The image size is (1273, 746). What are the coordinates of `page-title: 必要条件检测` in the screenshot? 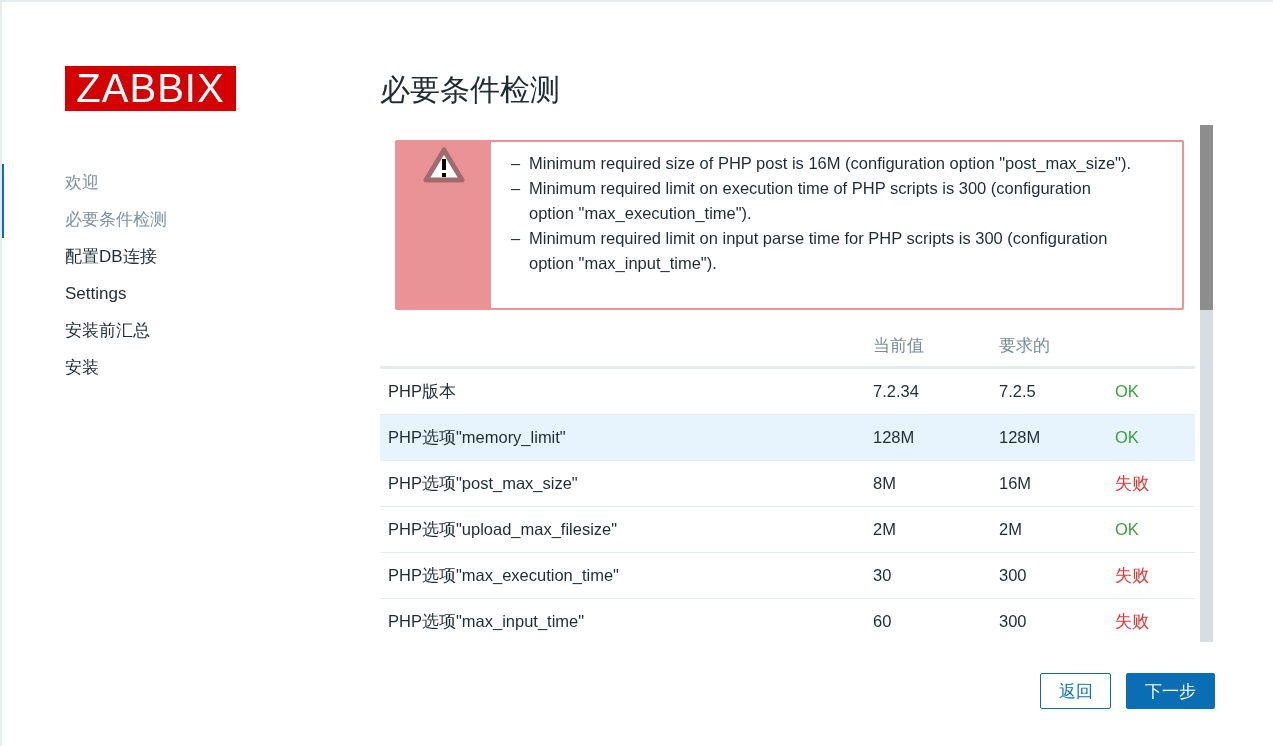 It's located at (470, 90).